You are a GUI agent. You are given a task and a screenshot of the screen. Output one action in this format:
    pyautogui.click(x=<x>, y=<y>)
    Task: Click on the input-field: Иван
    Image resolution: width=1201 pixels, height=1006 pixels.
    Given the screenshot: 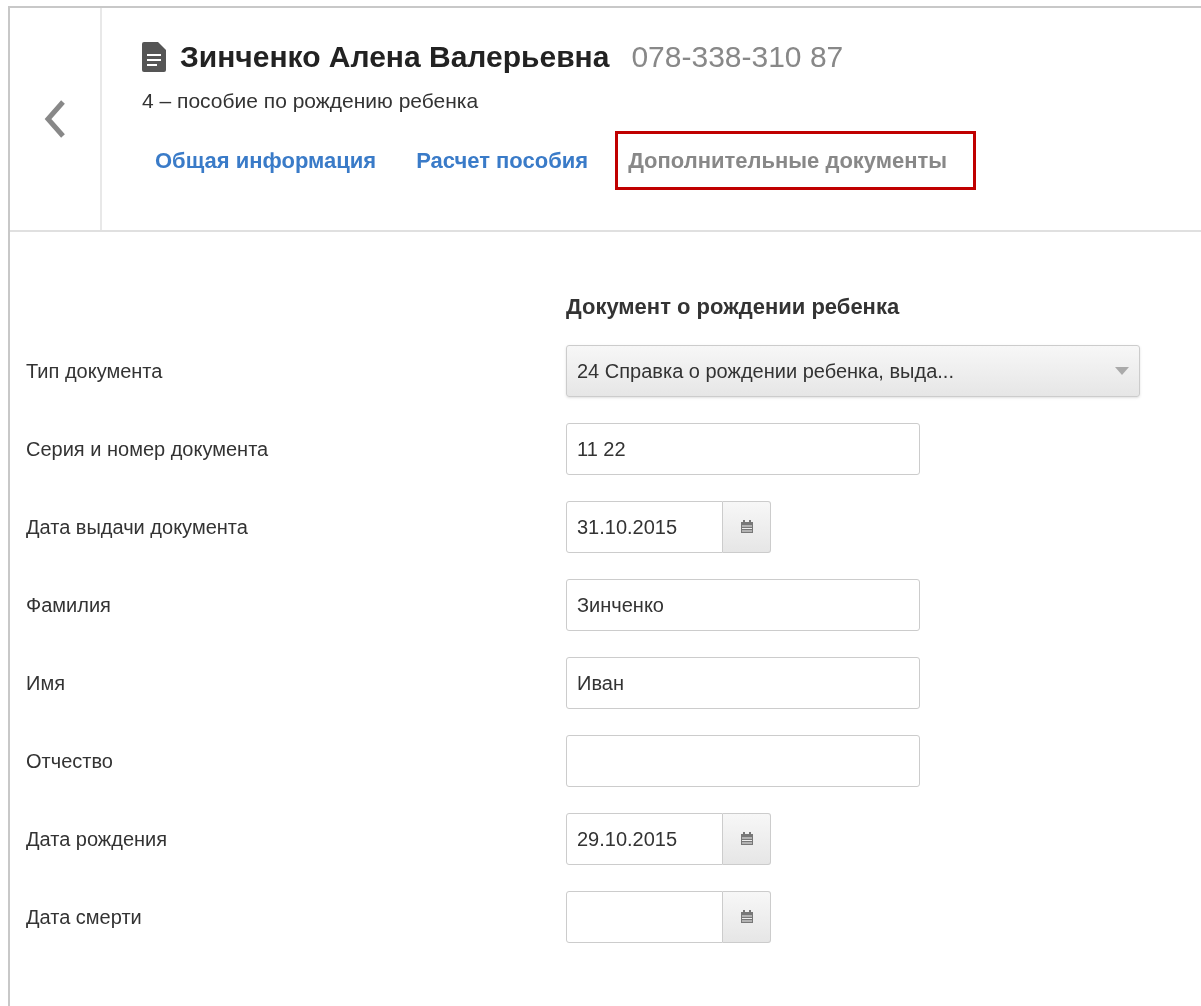 What is the action you would take?
    pyautogui.click(x=743, y=683)
    